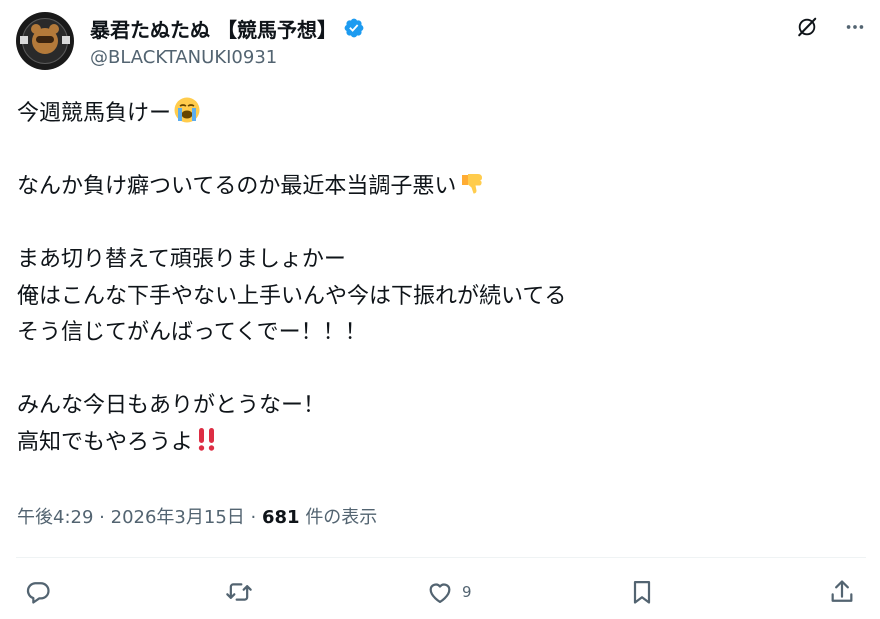  Describe the element at coordinates (181, 259) in the screenshot. I see `tweet-line: まあ切り替えて頑張りましょかー` at that location.